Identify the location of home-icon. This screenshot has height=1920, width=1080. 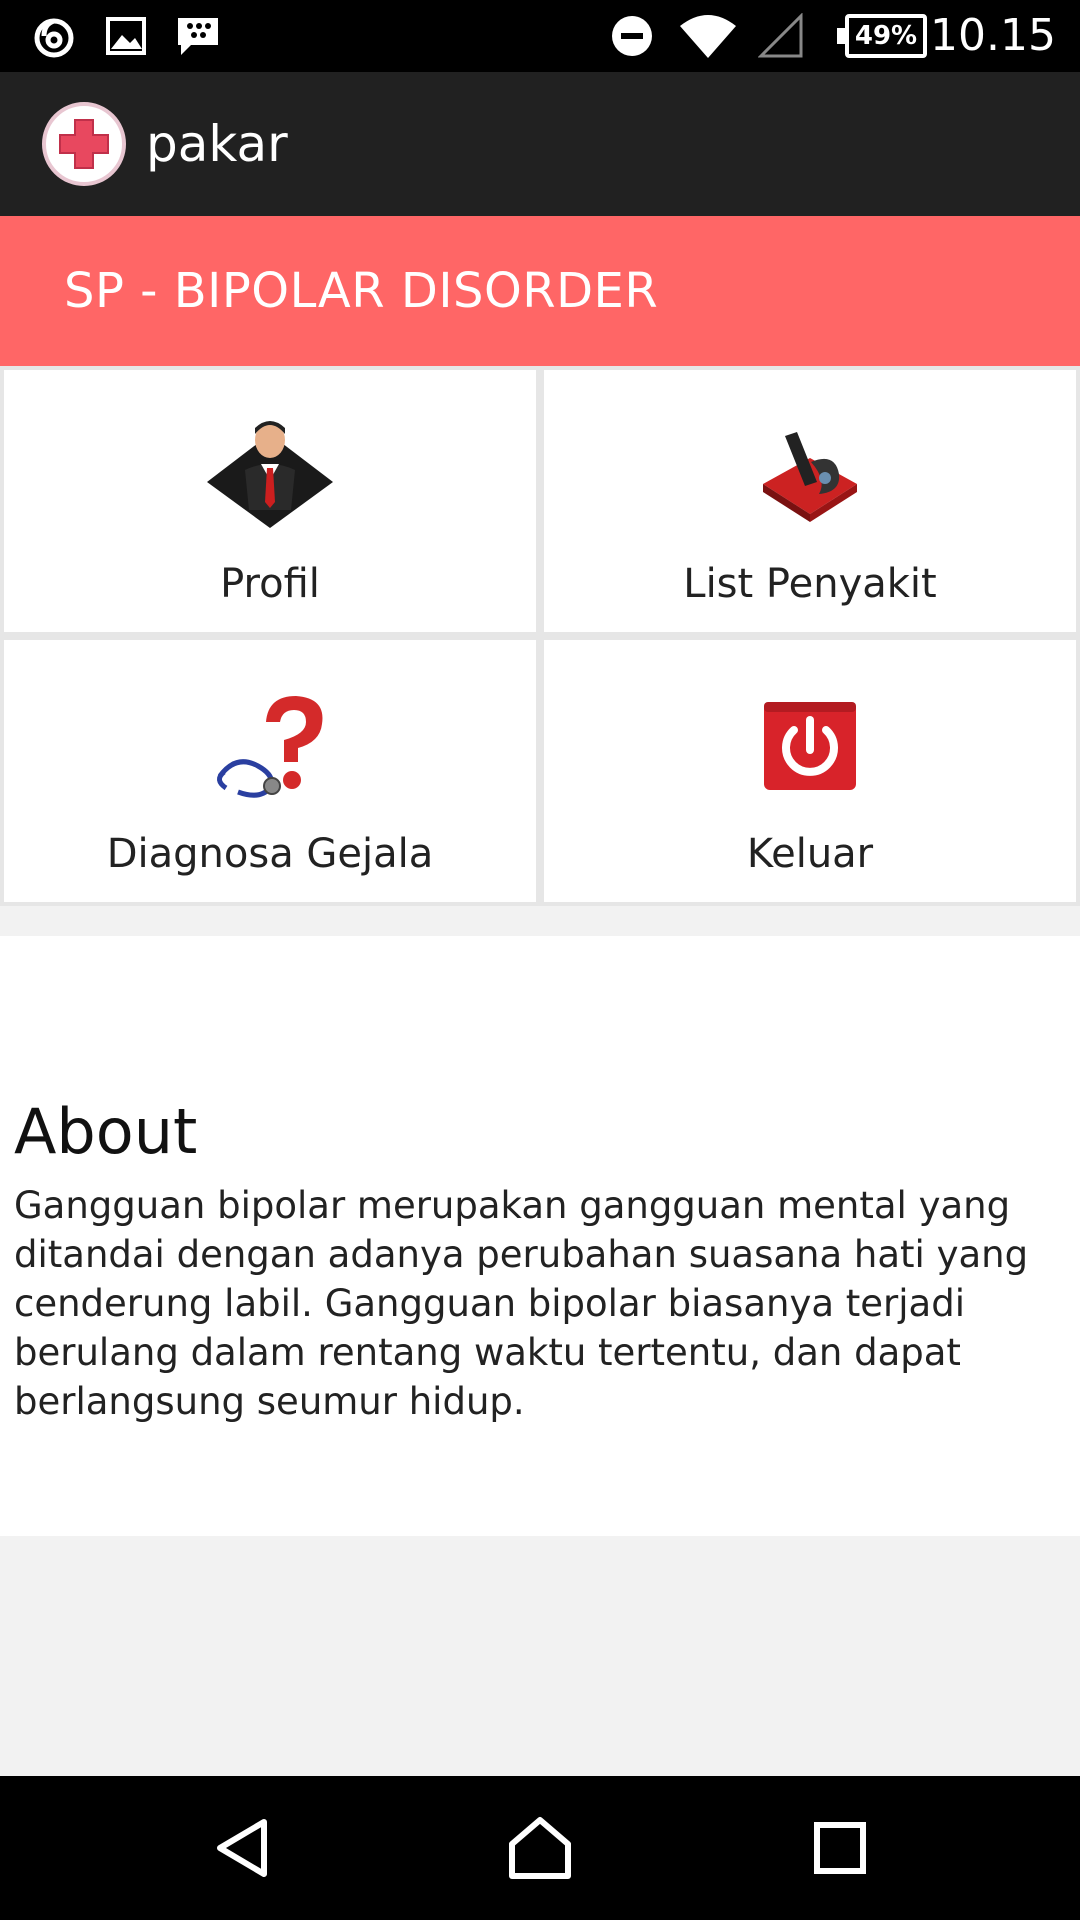
(540, 1848).